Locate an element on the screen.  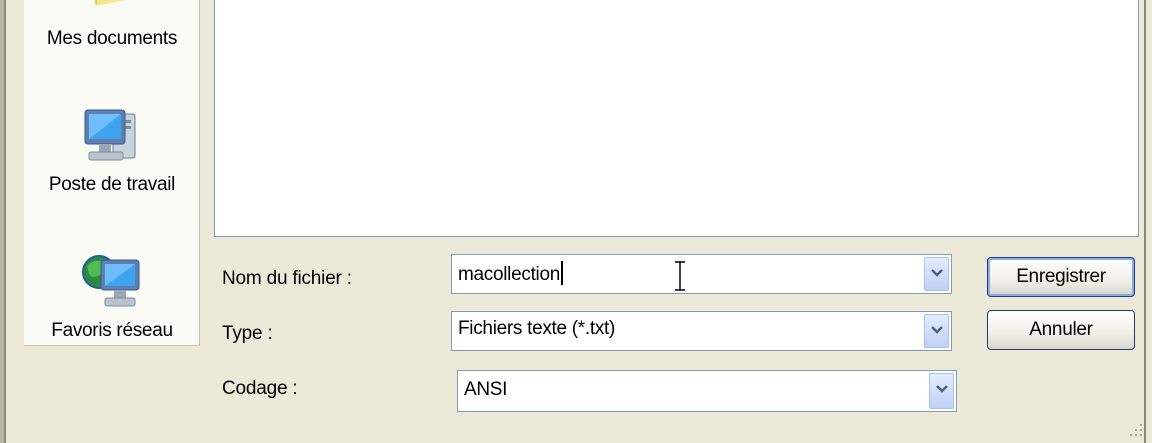
dialog-right-border is located at coordinates (1148, 221).